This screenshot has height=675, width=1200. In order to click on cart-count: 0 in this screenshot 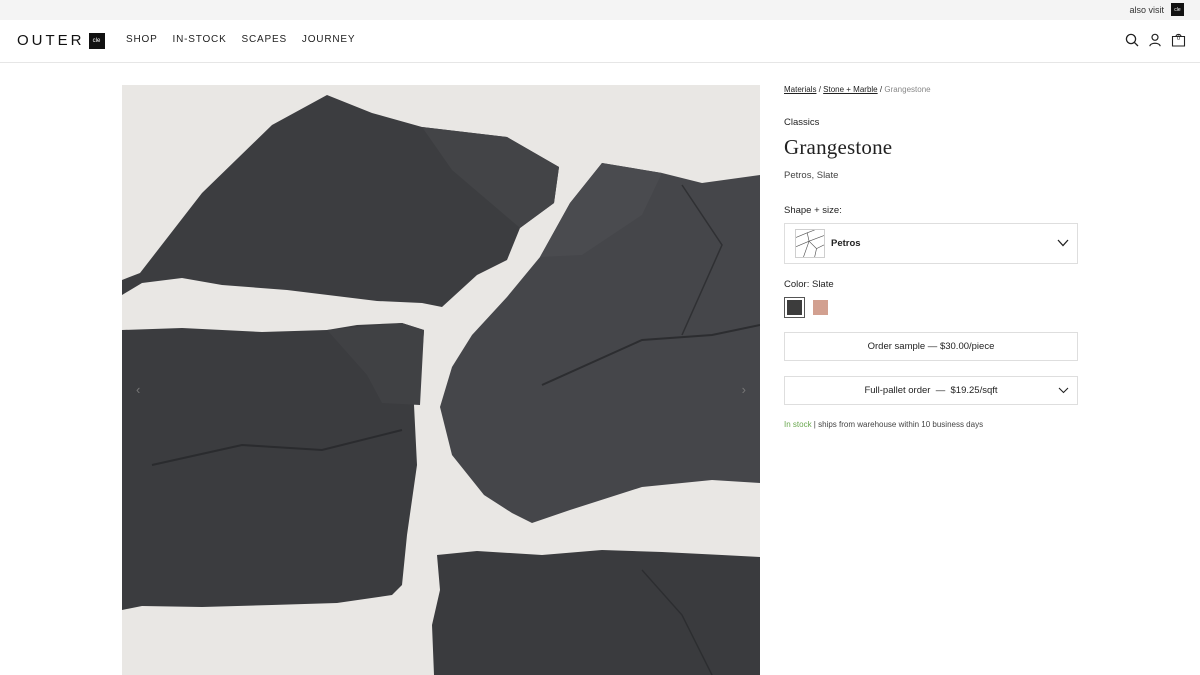, I will do `click(1178, 39)`.